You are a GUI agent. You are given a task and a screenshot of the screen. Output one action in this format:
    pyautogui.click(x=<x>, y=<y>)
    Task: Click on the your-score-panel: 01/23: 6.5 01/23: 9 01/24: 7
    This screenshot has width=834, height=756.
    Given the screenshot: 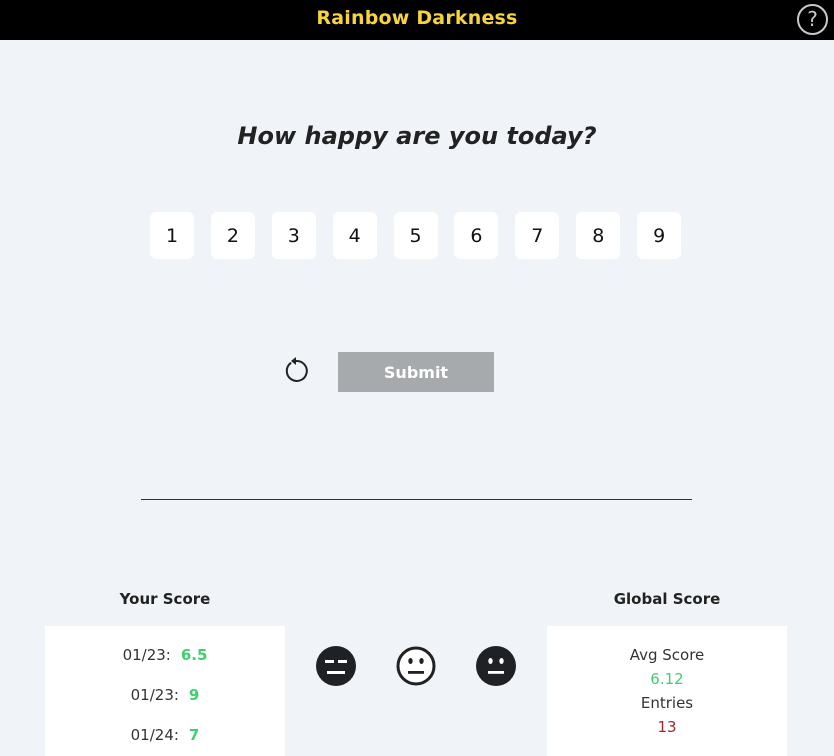 What is the action you would take?
    pyautogui.click(x=165, y=691)
    